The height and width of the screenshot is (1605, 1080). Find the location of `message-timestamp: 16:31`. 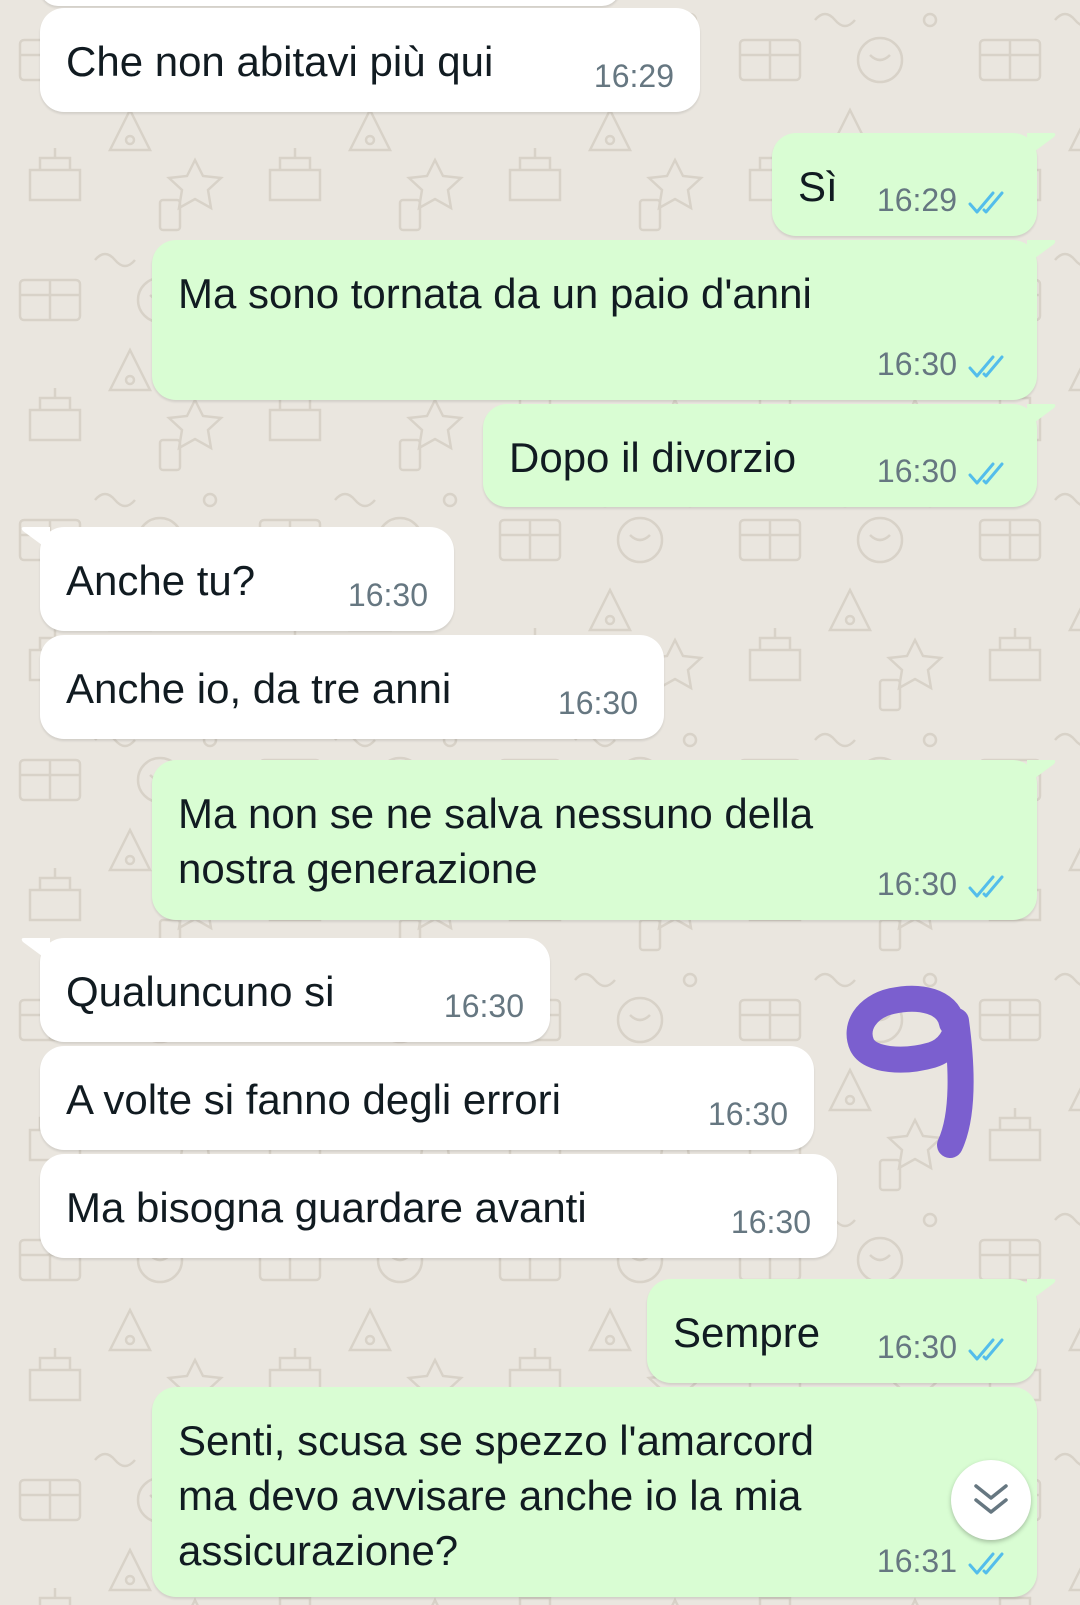

message-timestamp: 16:31 is located at coordinates (916, 1561).